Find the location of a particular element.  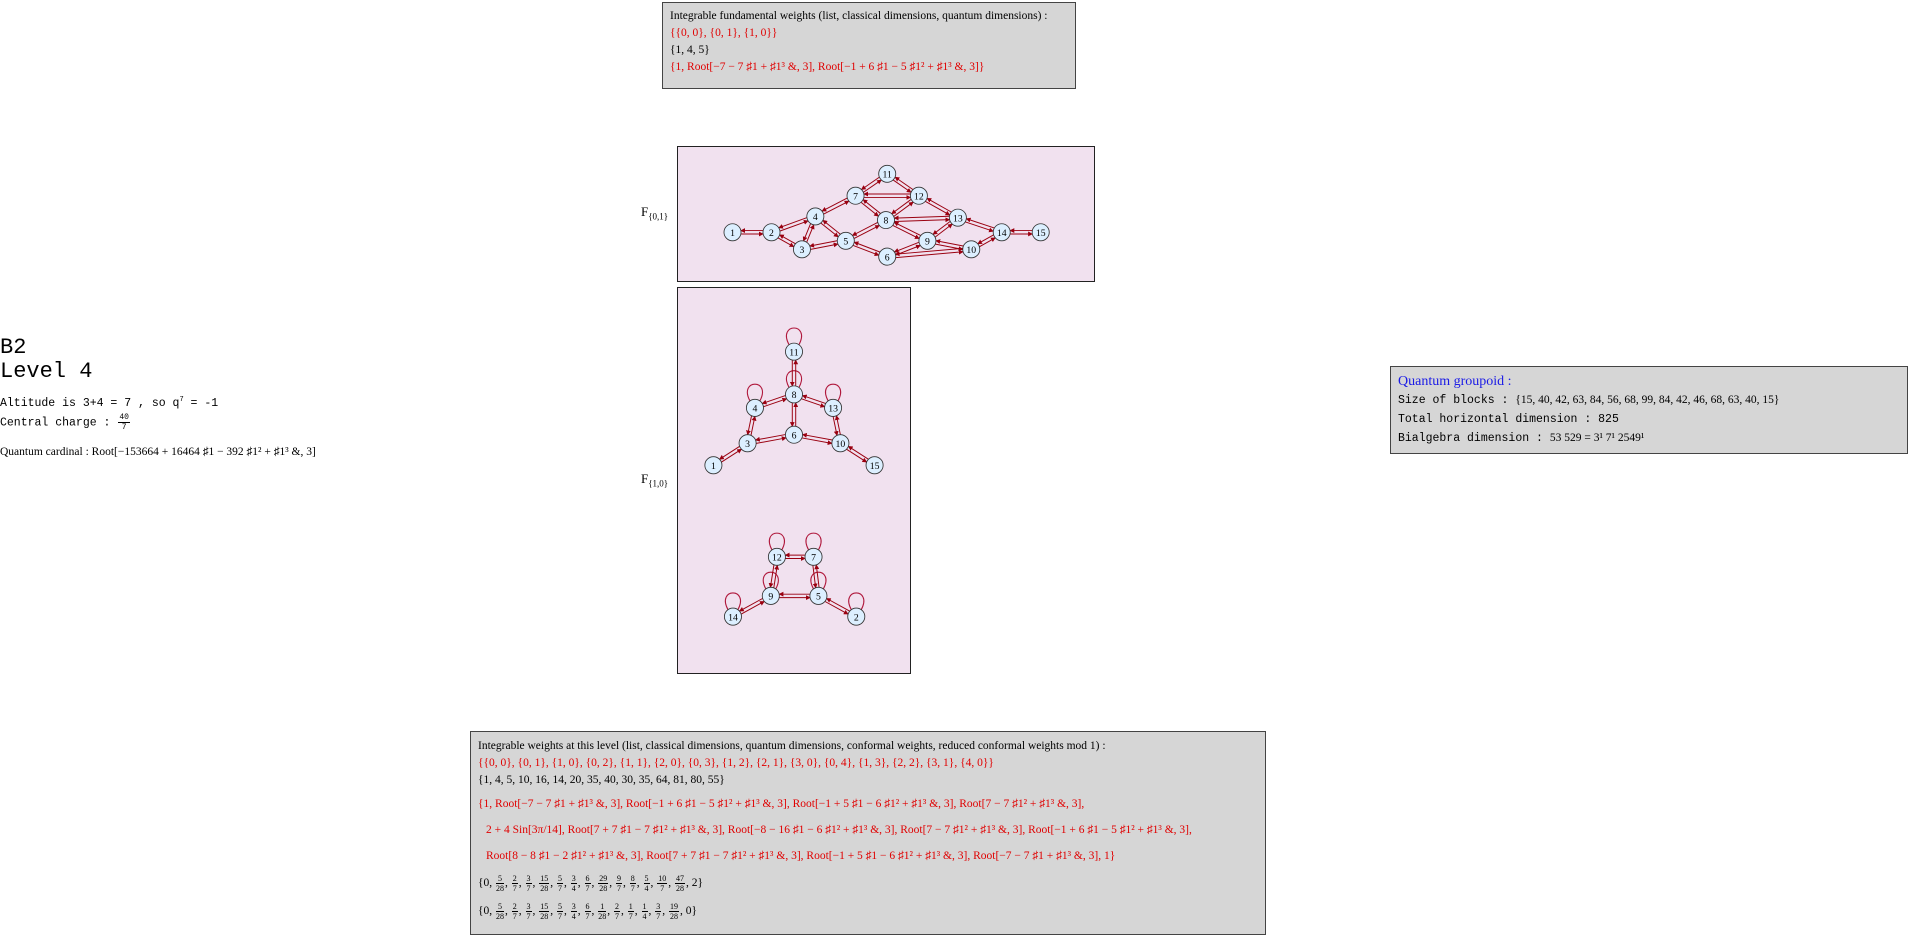

conformal-weight-fraction: 5 28 is located at coordinates (500, 883).